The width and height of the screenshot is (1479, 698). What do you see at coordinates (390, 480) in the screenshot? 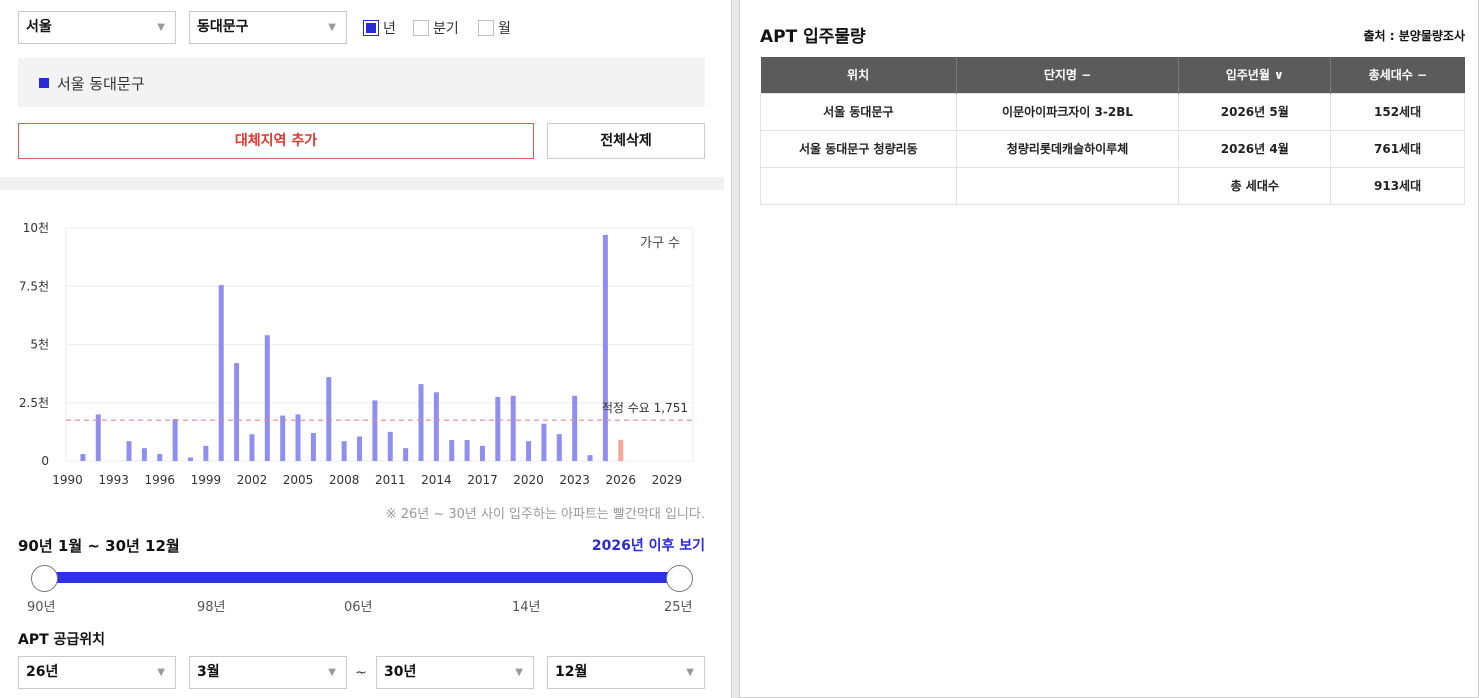
I see `x-tick-label: 2011` at bounding box center [390, 480].